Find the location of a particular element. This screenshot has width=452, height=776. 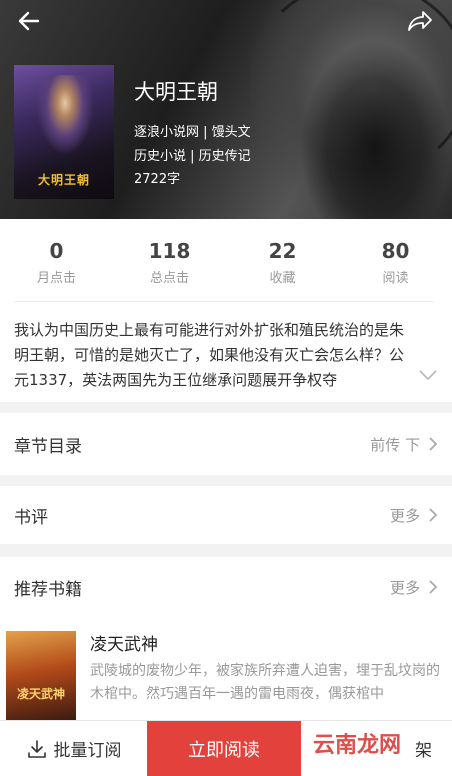

stat-favorites: 22 收藏 is located at coordinates (282, 260).